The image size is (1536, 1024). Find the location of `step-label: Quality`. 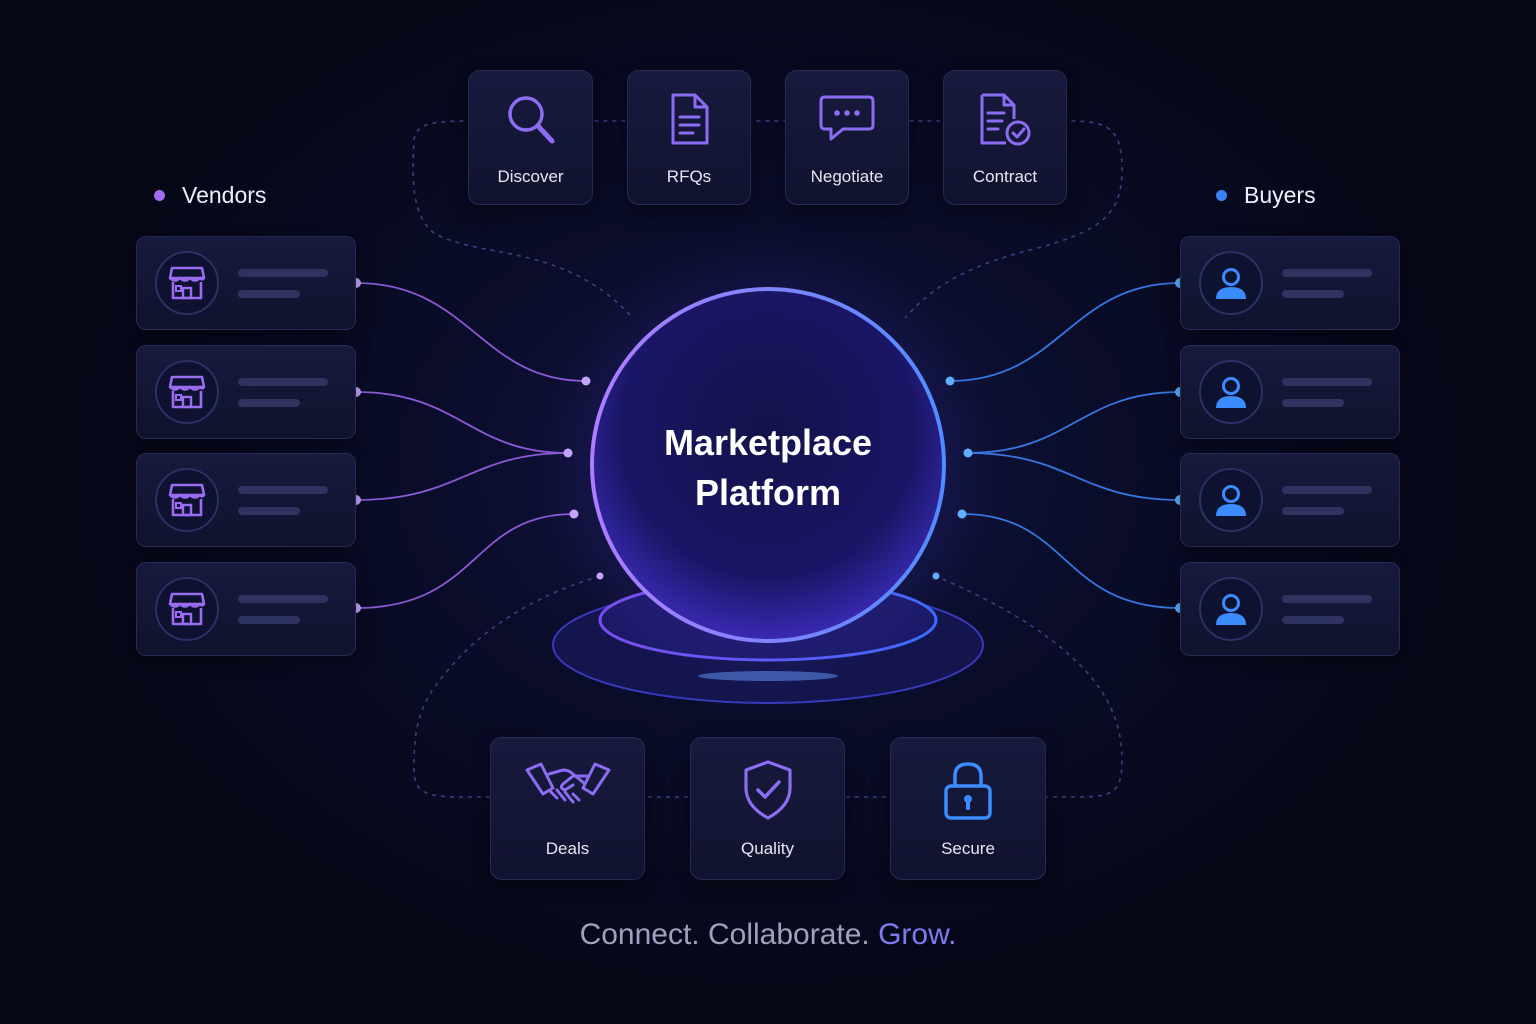

step-label: Quality is located at coordinates (767, 848).